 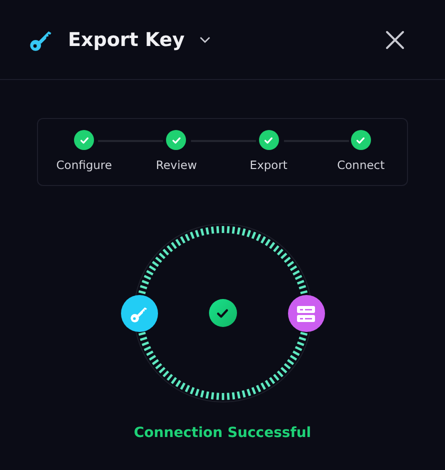 I want to click on step-label: Connect, so click(x=361, y=165).